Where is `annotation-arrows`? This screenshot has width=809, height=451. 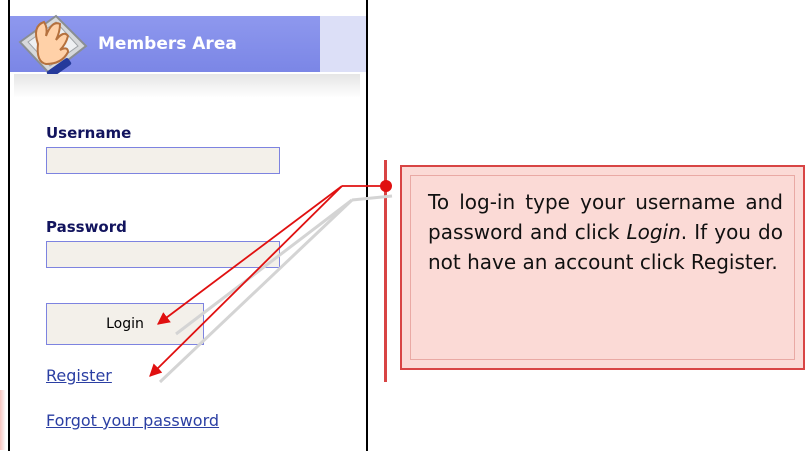 annotation-arrows is located at coordinates (271, 282).